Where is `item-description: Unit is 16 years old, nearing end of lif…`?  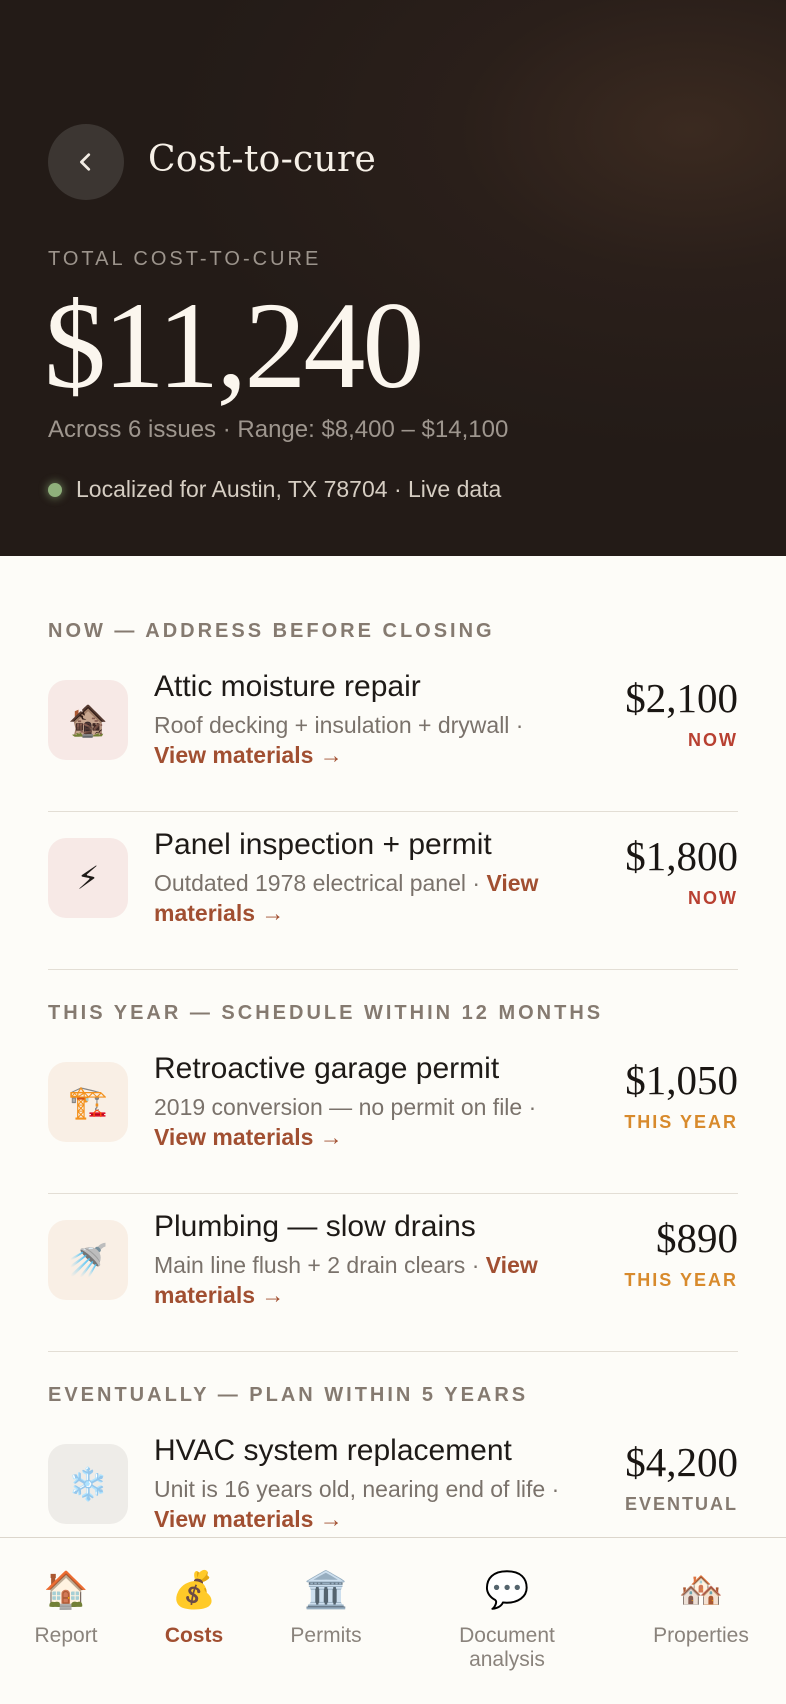 item-description: Unit is 16 years old, nearing end of lif… is located at coordinates (357, 1504).